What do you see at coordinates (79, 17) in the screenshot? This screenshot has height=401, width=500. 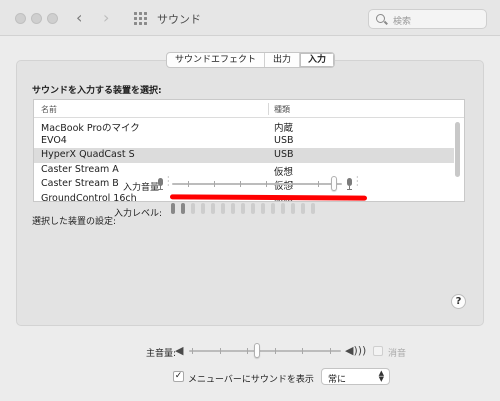 I see `back-arrow-icon: ‹` at bounding box center [79, 17].